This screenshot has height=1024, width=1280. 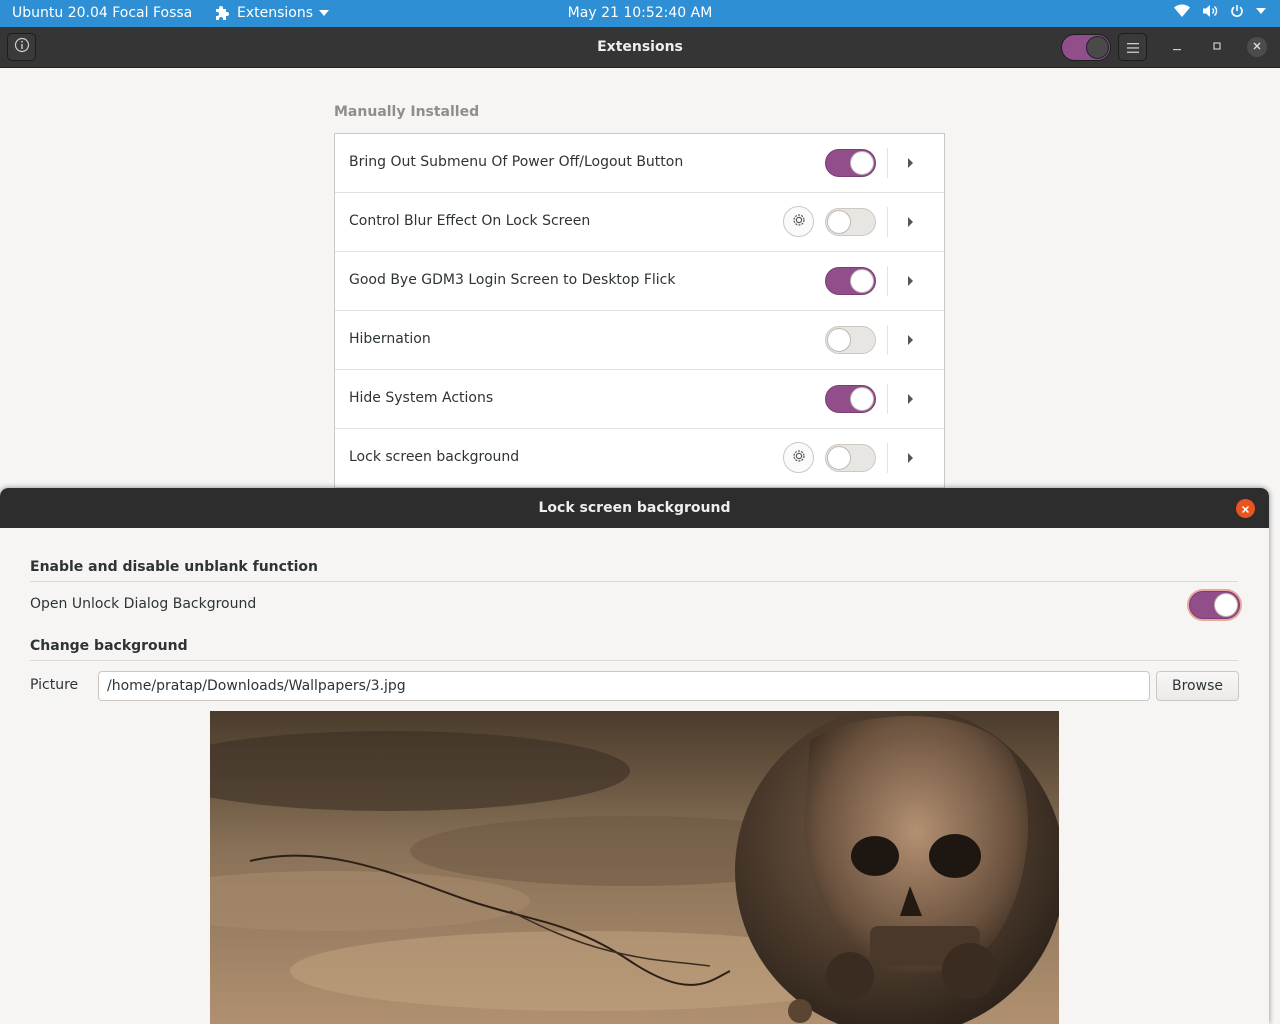 I want to click on extension-name: Hide System Actions, so click(x=421, y=398).